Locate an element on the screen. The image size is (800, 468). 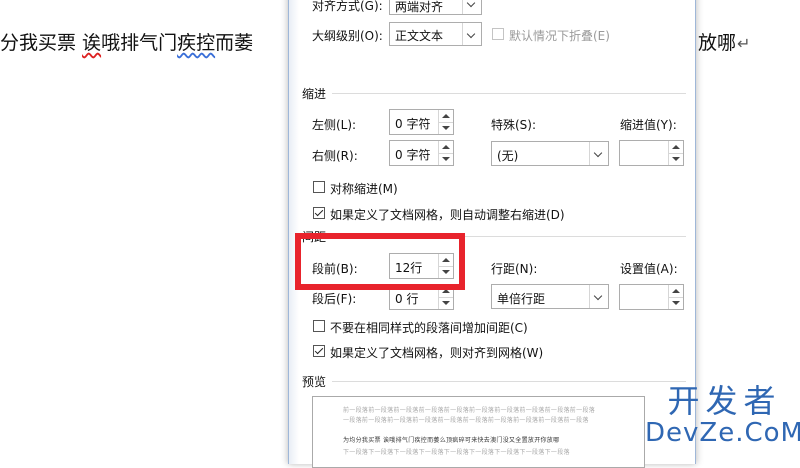
indent-right-value: 0 字符 is located at coordinates (413, 155).